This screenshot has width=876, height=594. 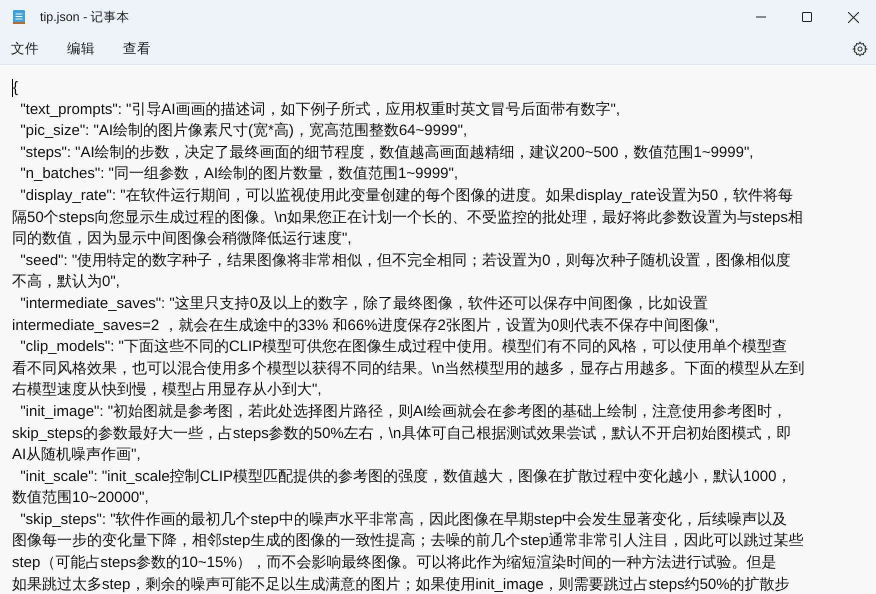 I want to click on text-line: AI从随机噪声作画",, so click(x=76, y=455).